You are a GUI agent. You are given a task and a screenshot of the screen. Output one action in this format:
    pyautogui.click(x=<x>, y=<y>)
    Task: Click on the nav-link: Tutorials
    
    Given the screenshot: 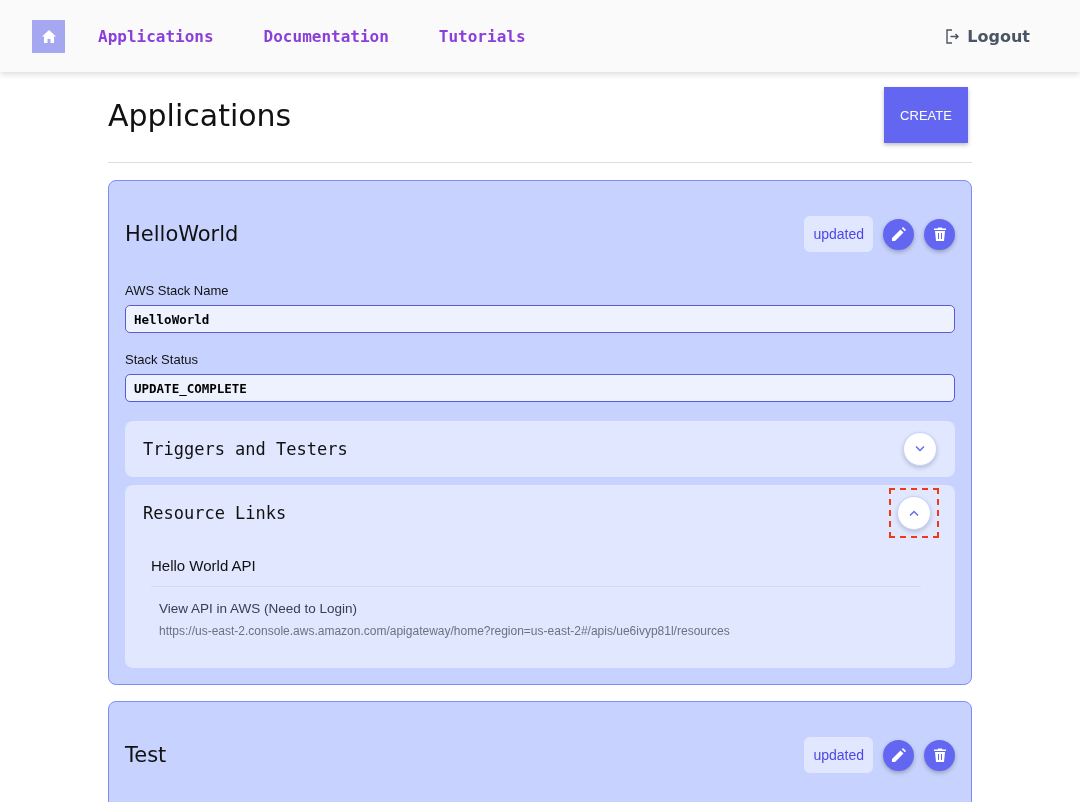 What is the action you would take?
    pyautogui.click(x=482, y=36)
    